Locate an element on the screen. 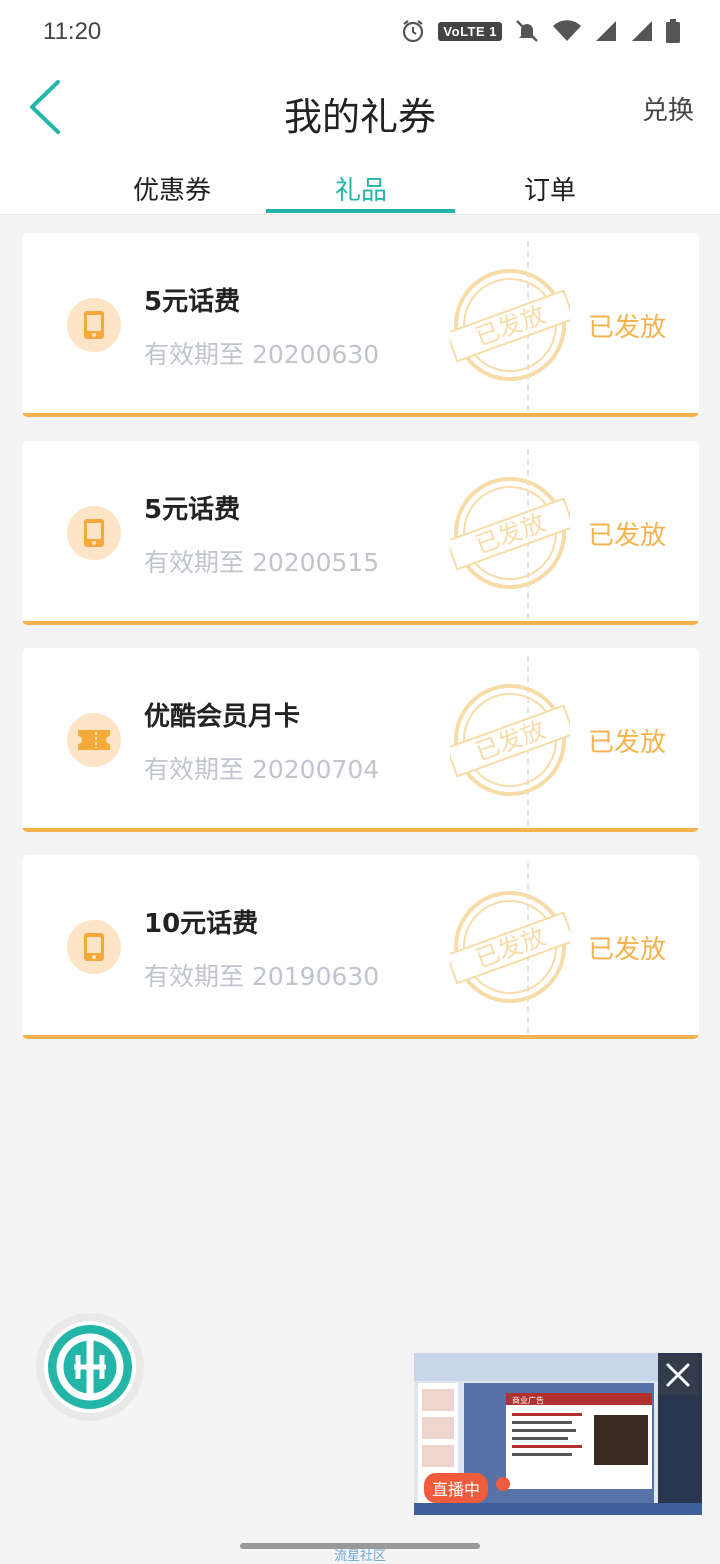 The image size is (720, 1564). wifi-icon is located at coordinates (567, 30).